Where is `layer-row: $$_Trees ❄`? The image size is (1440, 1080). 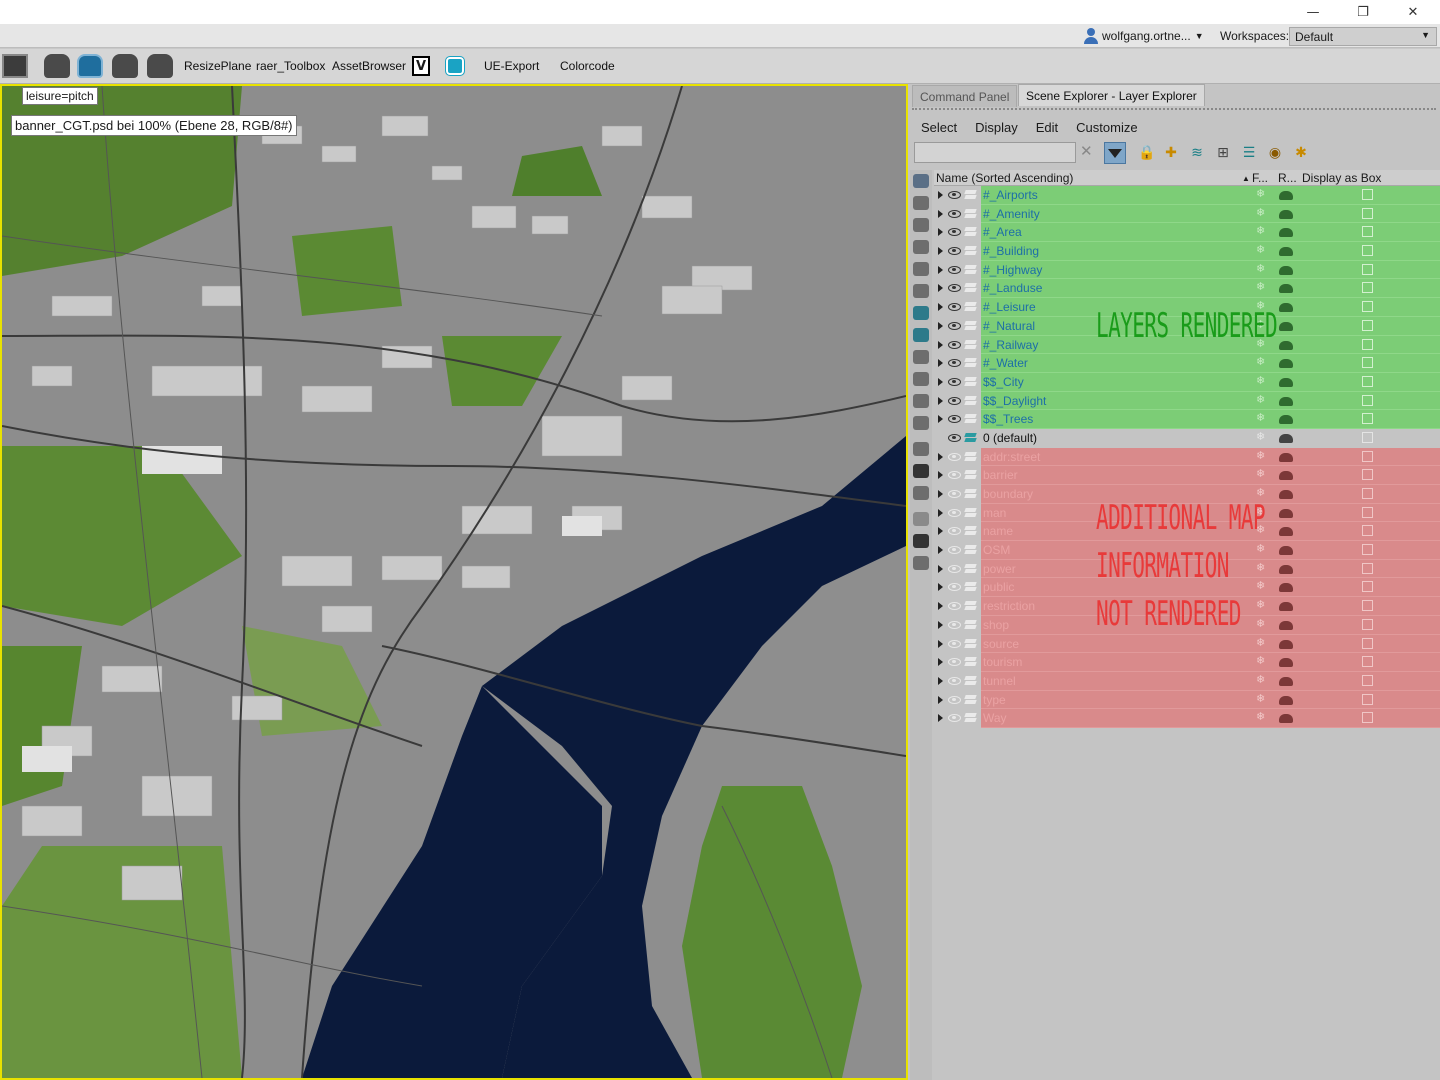 layer-row: $$_Trees ❄ is located at coordinates (1187, 419).